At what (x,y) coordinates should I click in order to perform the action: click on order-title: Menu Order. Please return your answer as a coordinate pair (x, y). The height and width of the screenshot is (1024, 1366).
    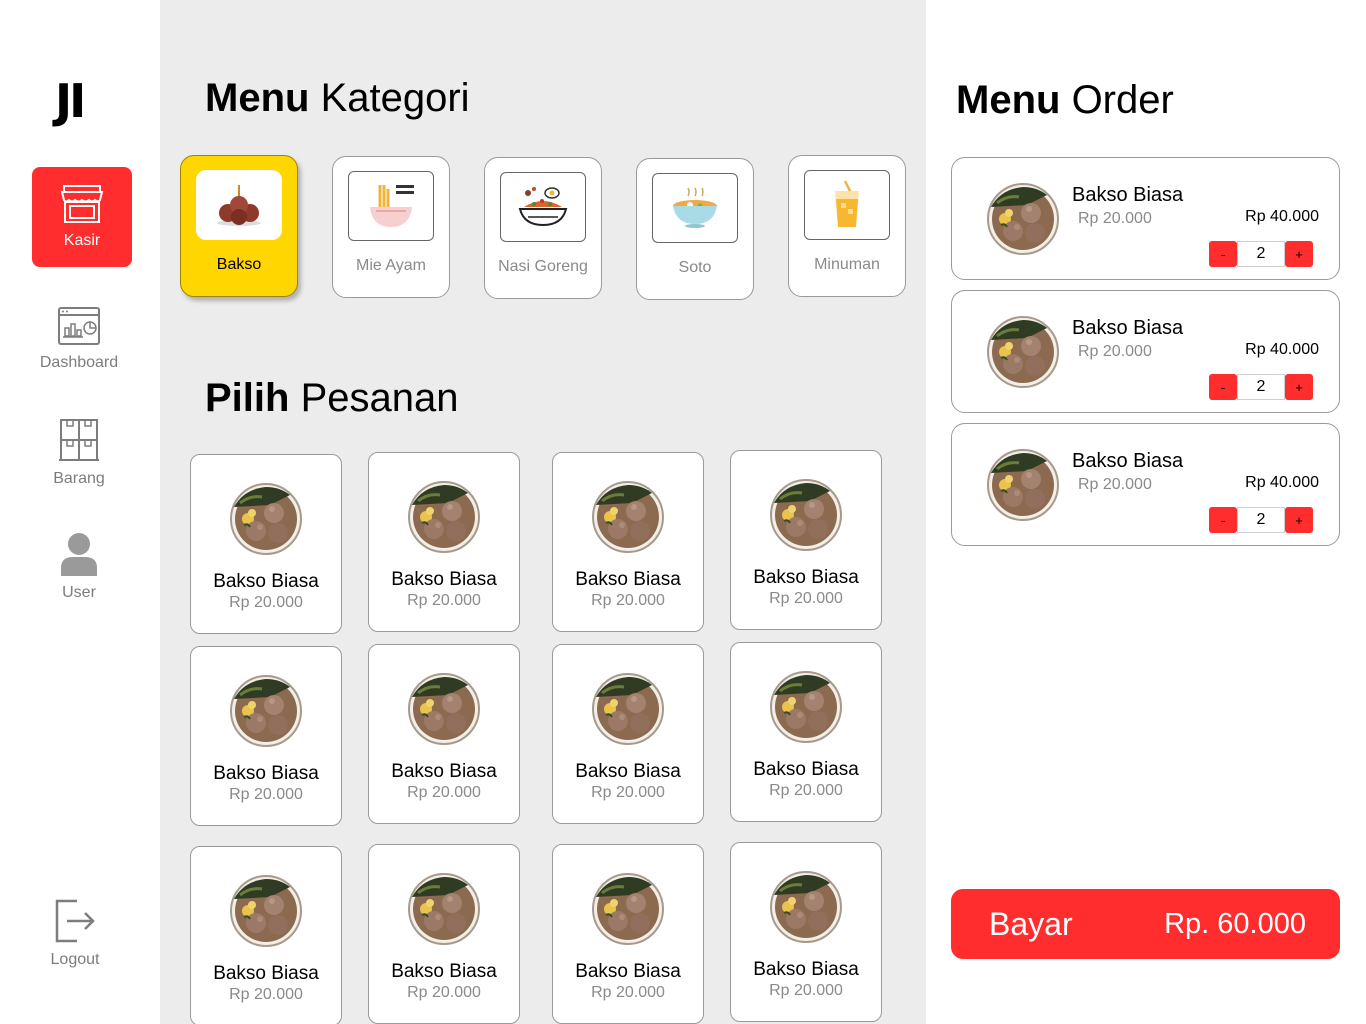
    Looking at the image, I should click on (1065, 100).